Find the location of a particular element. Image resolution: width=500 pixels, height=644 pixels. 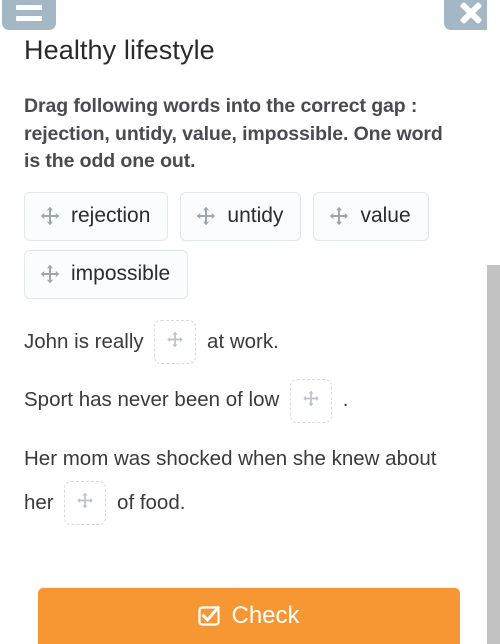

sentence-text-after: at work. is located at coordinates (243, 341).